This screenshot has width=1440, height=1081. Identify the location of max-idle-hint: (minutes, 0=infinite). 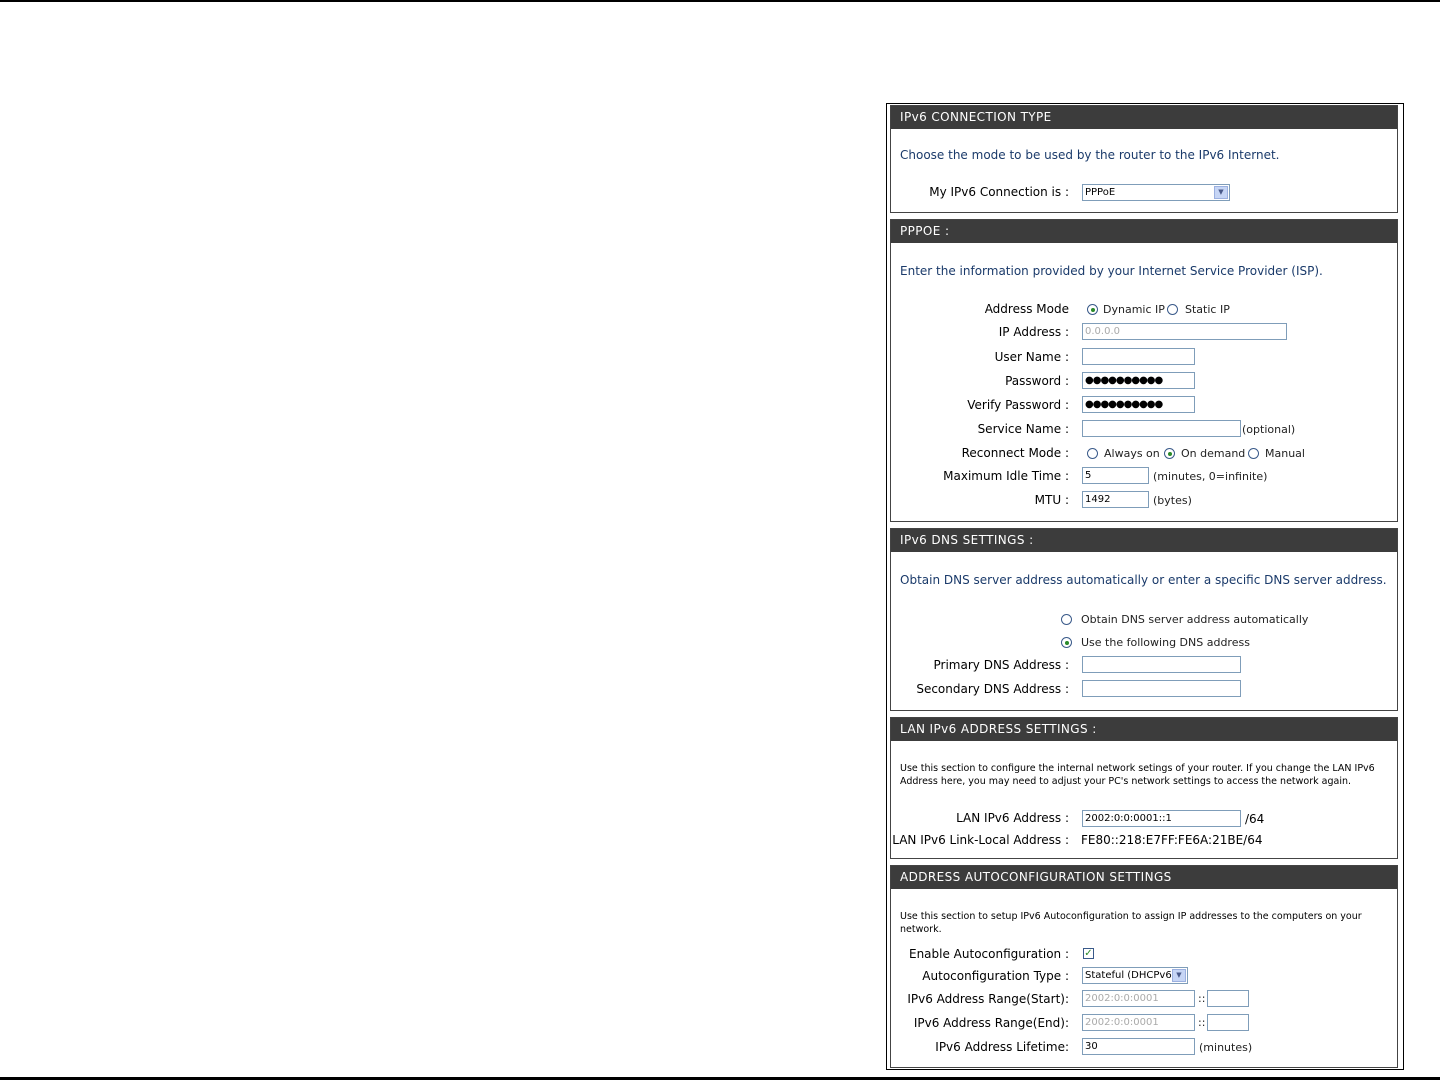
(1210, 476).